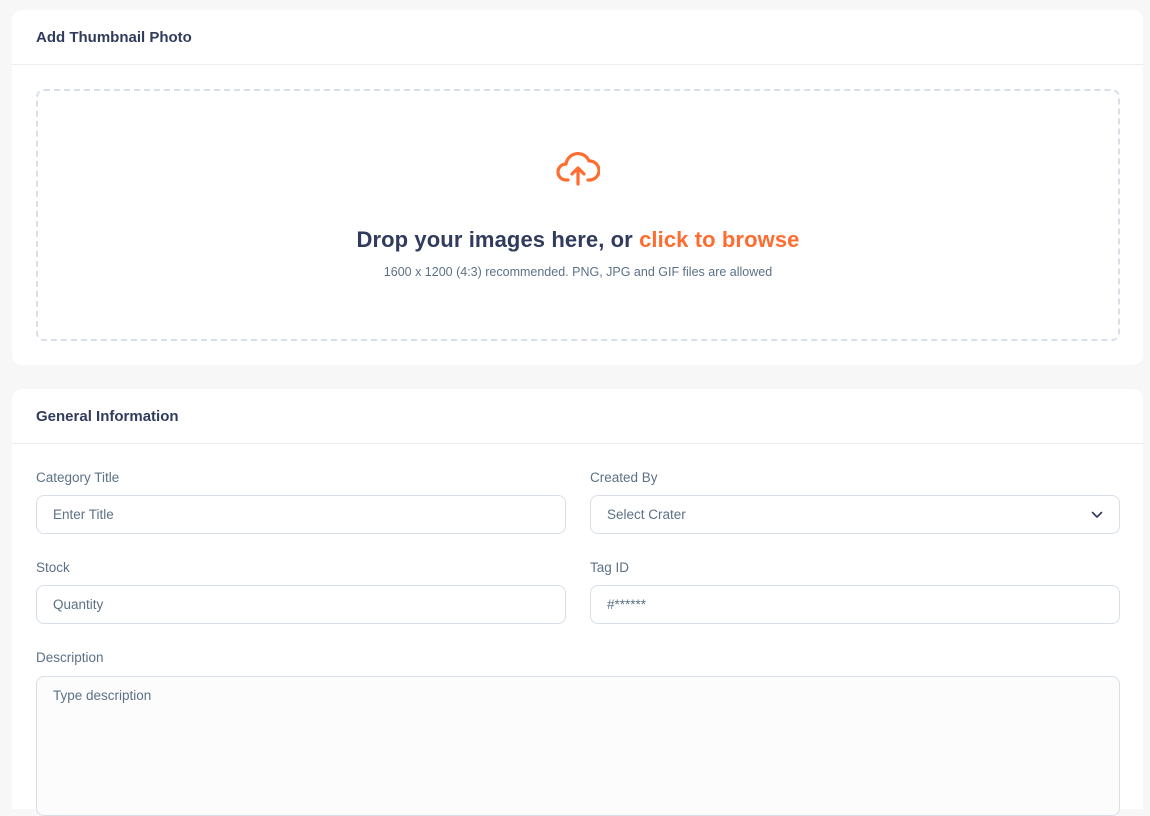  What do you see at coordinates (498, 239) in the screenshot?
I see `dropzone-text-prefix: Drop your images here, or` at bounding box center [498, 239].